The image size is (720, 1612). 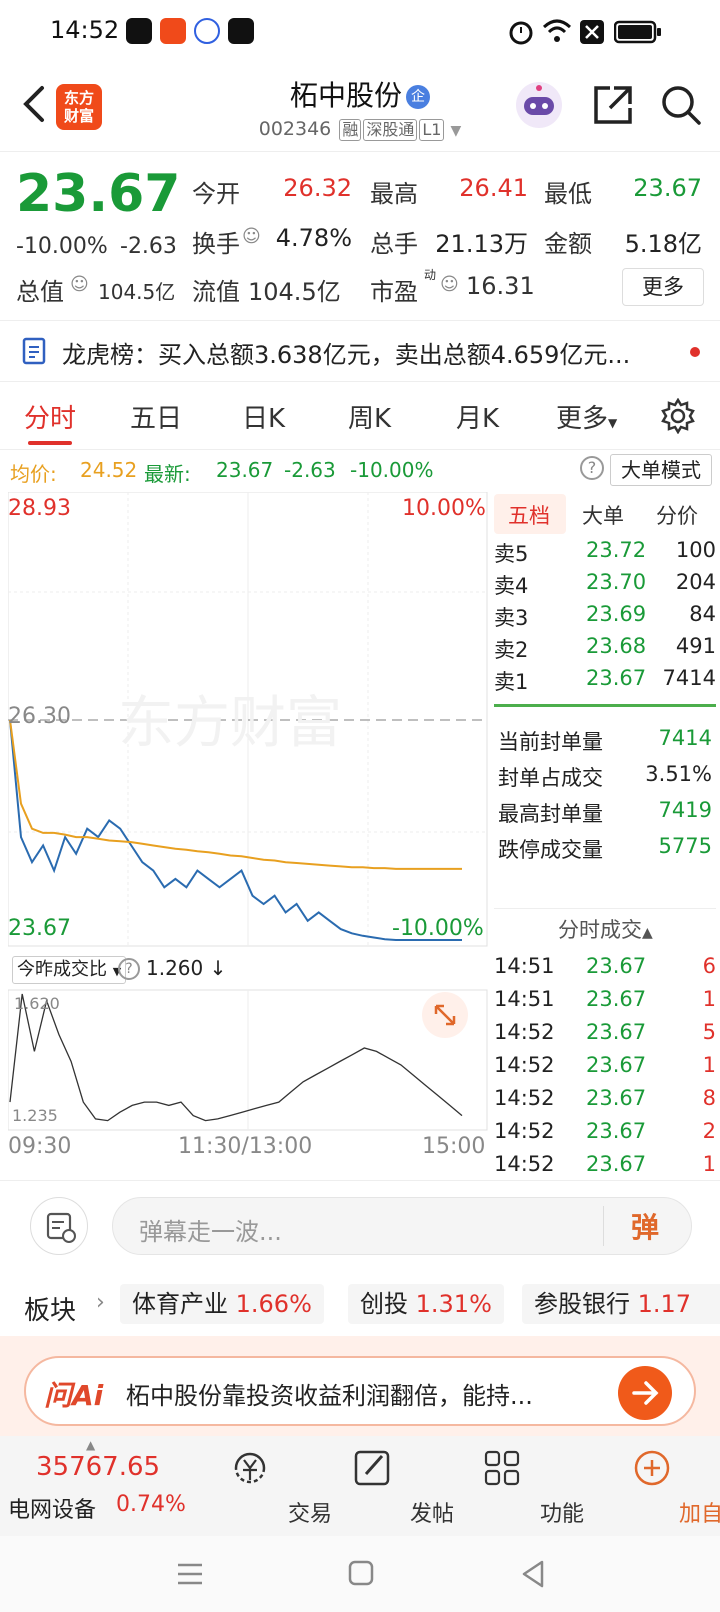 I want to click on ob-tab-price-dist: 分价, so click(x=677, y=515).